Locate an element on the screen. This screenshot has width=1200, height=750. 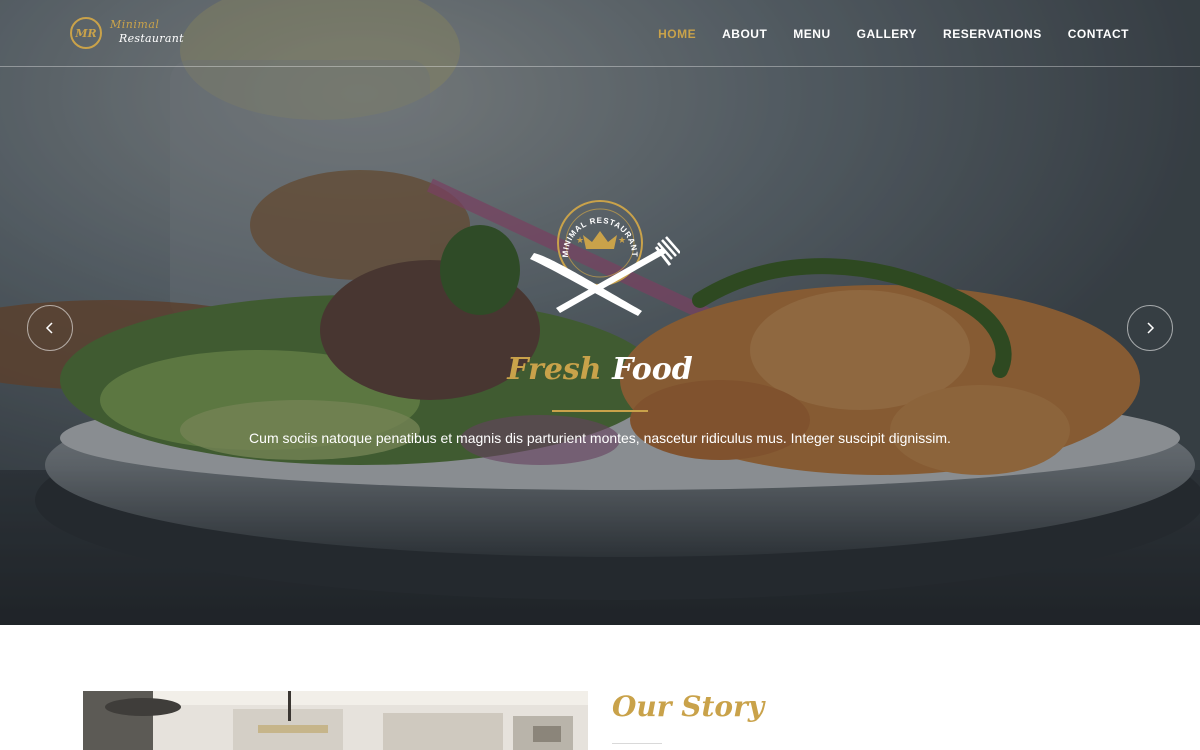
hero-title: Fresh Food is located at coordinates (600, 369).